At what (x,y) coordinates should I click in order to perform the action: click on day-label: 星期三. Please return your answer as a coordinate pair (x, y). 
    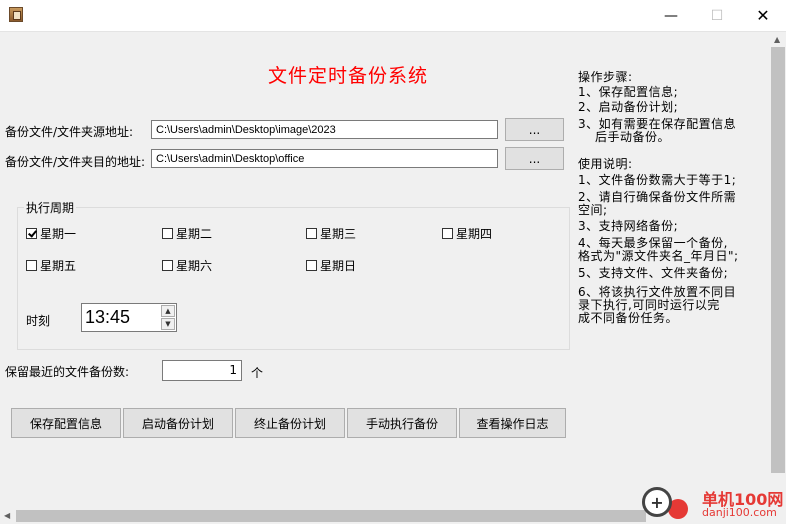
    Looking at the image, I should click on (338, 234).